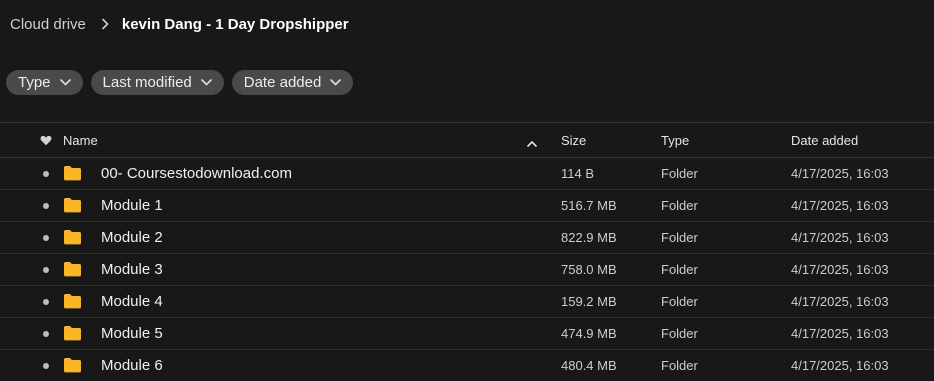  Describe the element at coordinates (34, 82) in the screenshot. I see `filter-type-label: Type` at that location.